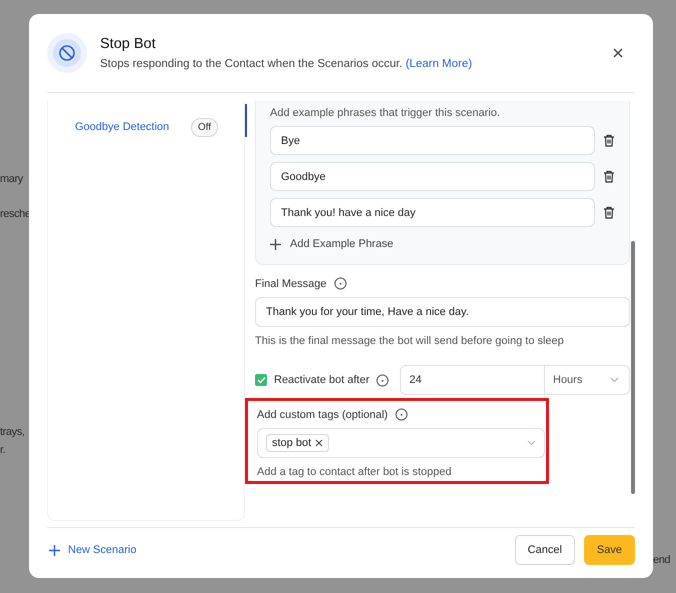 Image resolution: width=676 pixels, height=593 pixels. I want to click on tags-select: stop bot, so click(401, 443).